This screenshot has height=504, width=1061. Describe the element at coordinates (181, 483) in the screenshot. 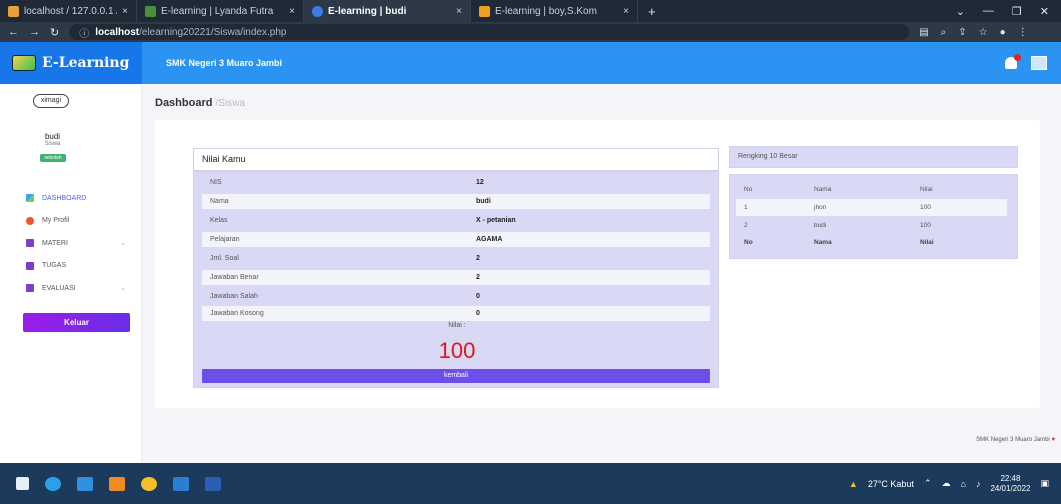

I see `vscode-icon` at that location.